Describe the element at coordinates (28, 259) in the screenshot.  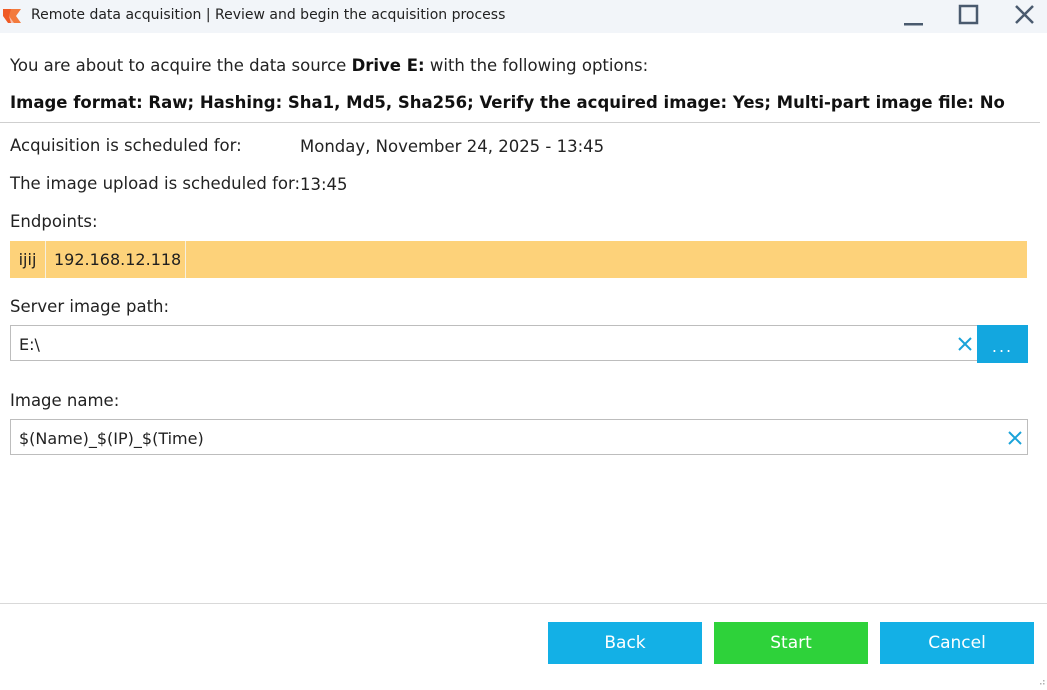
I see `endpoint-name: ijij` at that location.